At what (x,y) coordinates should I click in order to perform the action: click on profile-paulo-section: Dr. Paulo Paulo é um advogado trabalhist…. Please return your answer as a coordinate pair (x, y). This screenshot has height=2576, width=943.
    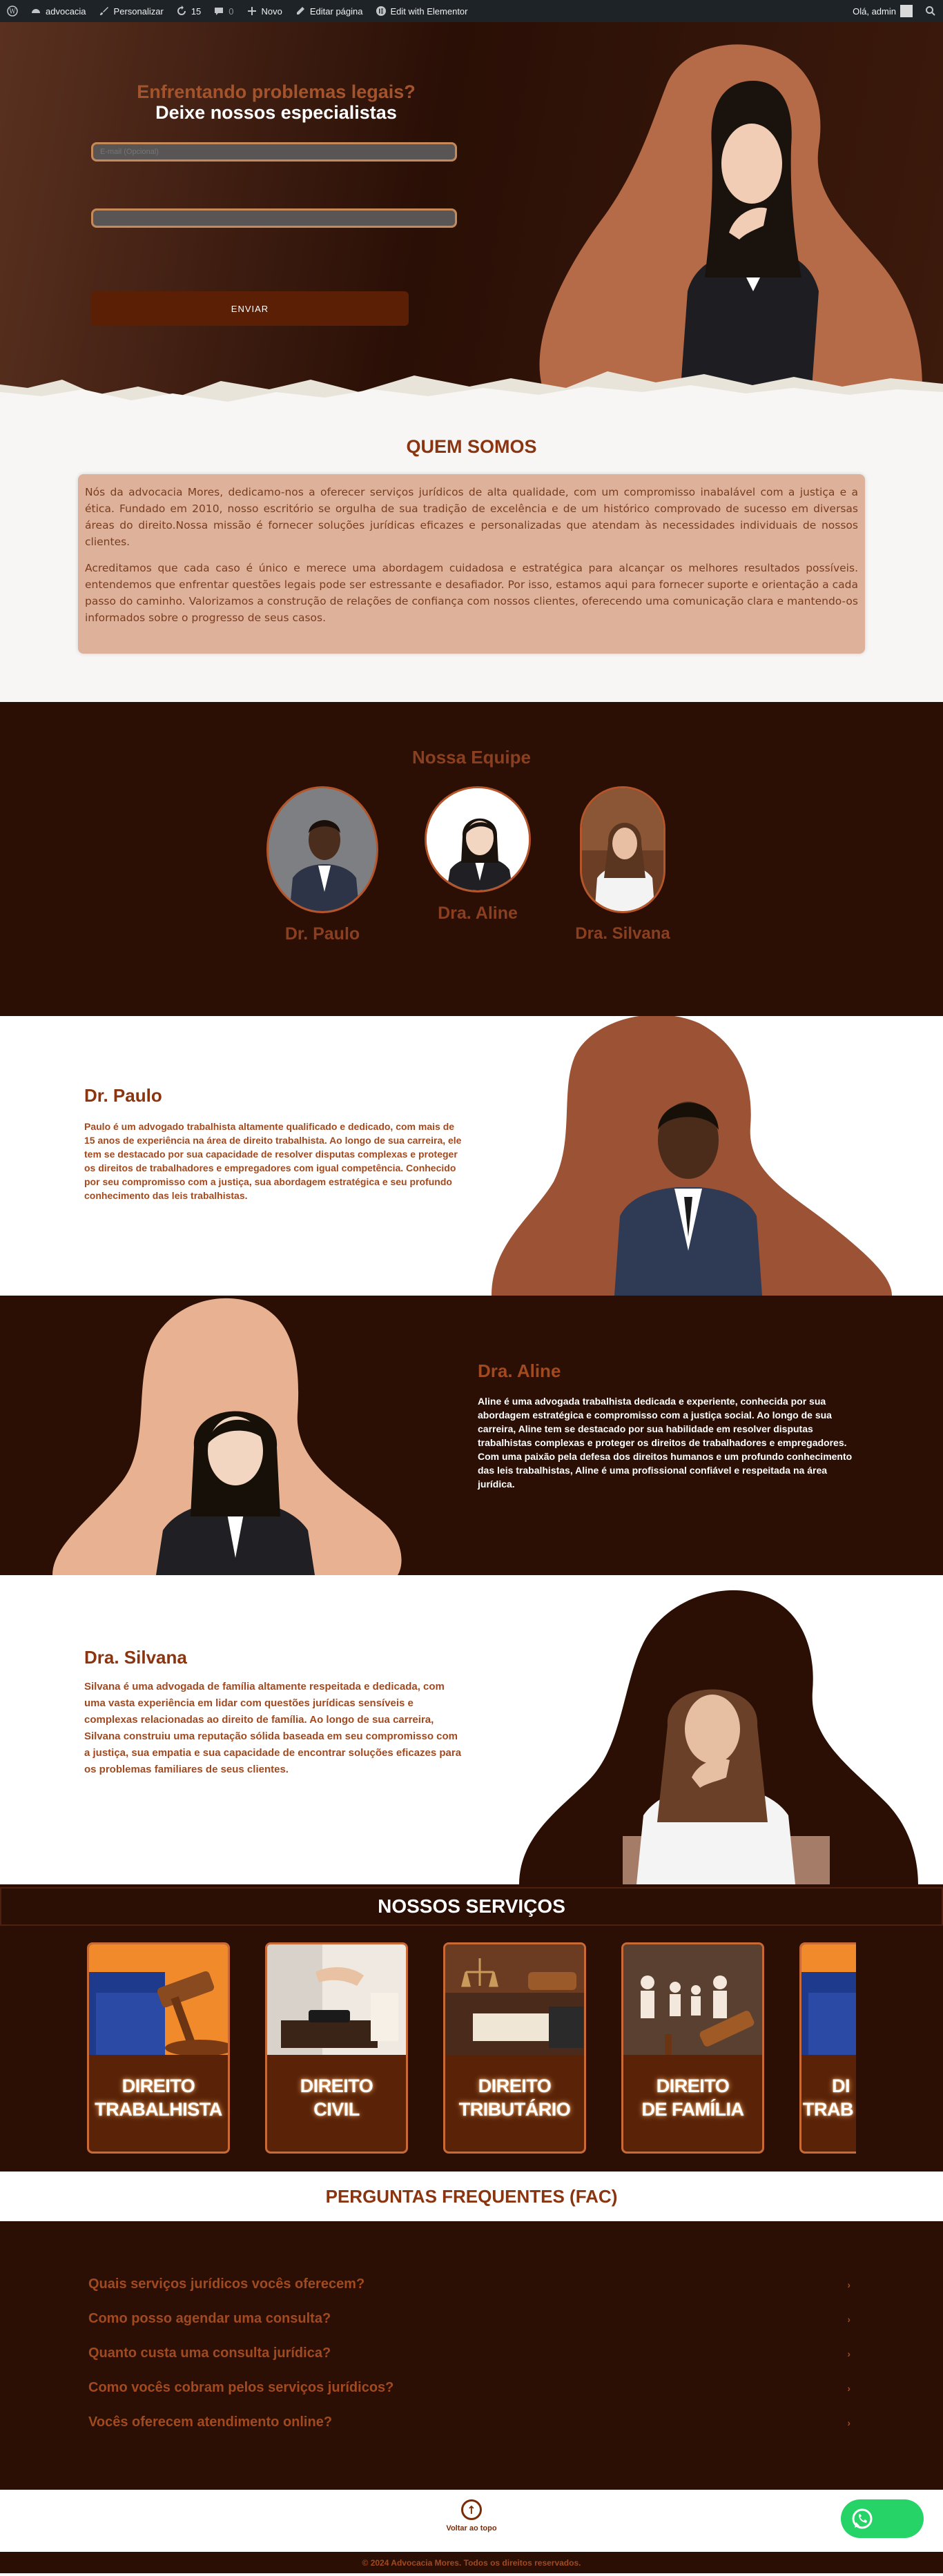
    Looking at the image, I should click on (471, 1156).